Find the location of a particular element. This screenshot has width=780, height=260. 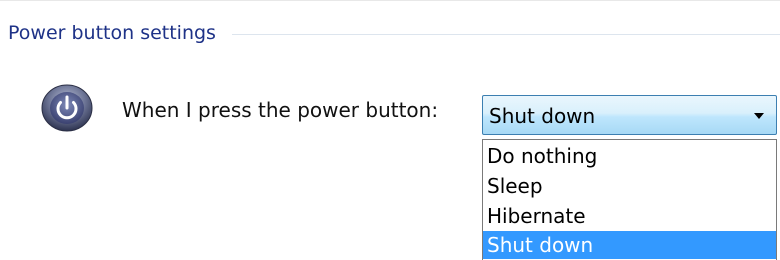

power-button-action-label: When I press the power button: is located at coordinates (280, 110).